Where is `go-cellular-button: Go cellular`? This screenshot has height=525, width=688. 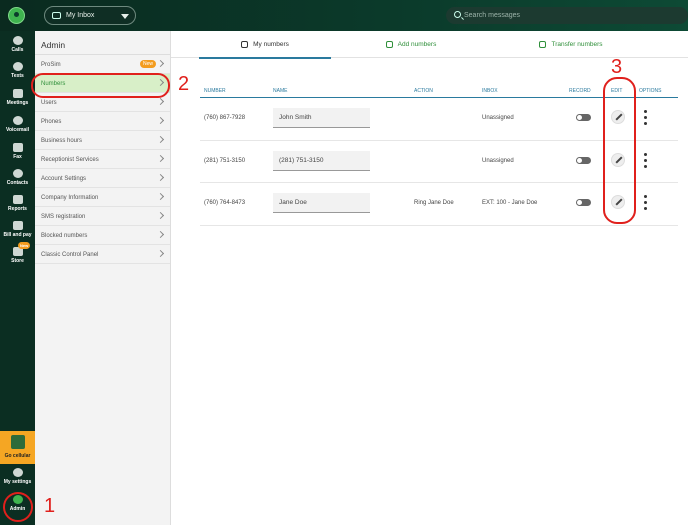 go-cellular-button: Go cellular is located at coordinates (17, 447).